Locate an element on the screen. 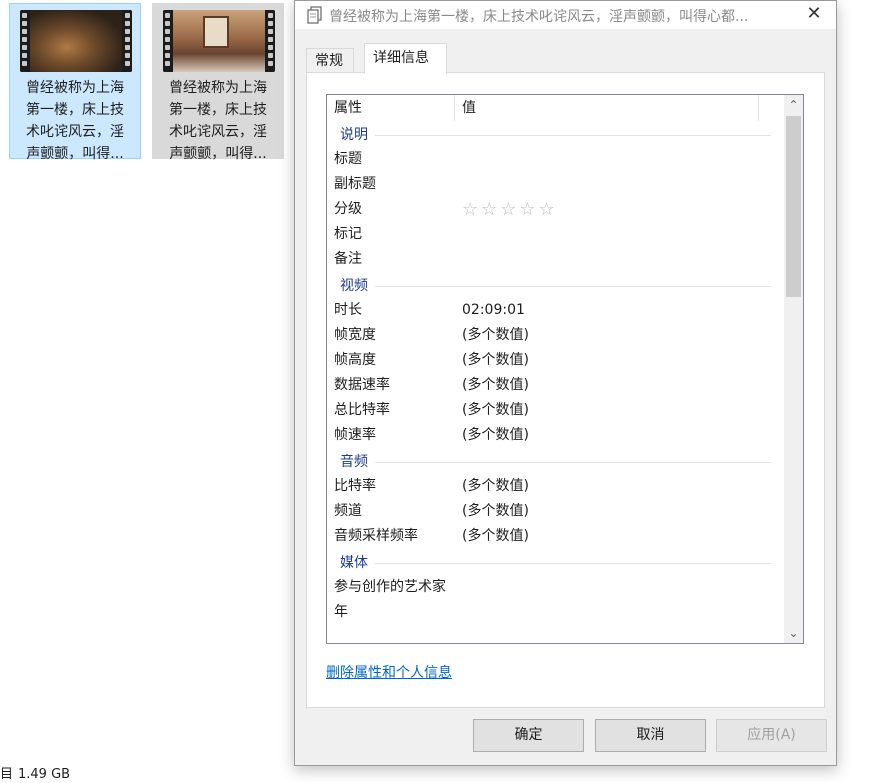 The width and height of the screenshot is (885, 783). property-row: 年 is located at coordinates (556, 612).